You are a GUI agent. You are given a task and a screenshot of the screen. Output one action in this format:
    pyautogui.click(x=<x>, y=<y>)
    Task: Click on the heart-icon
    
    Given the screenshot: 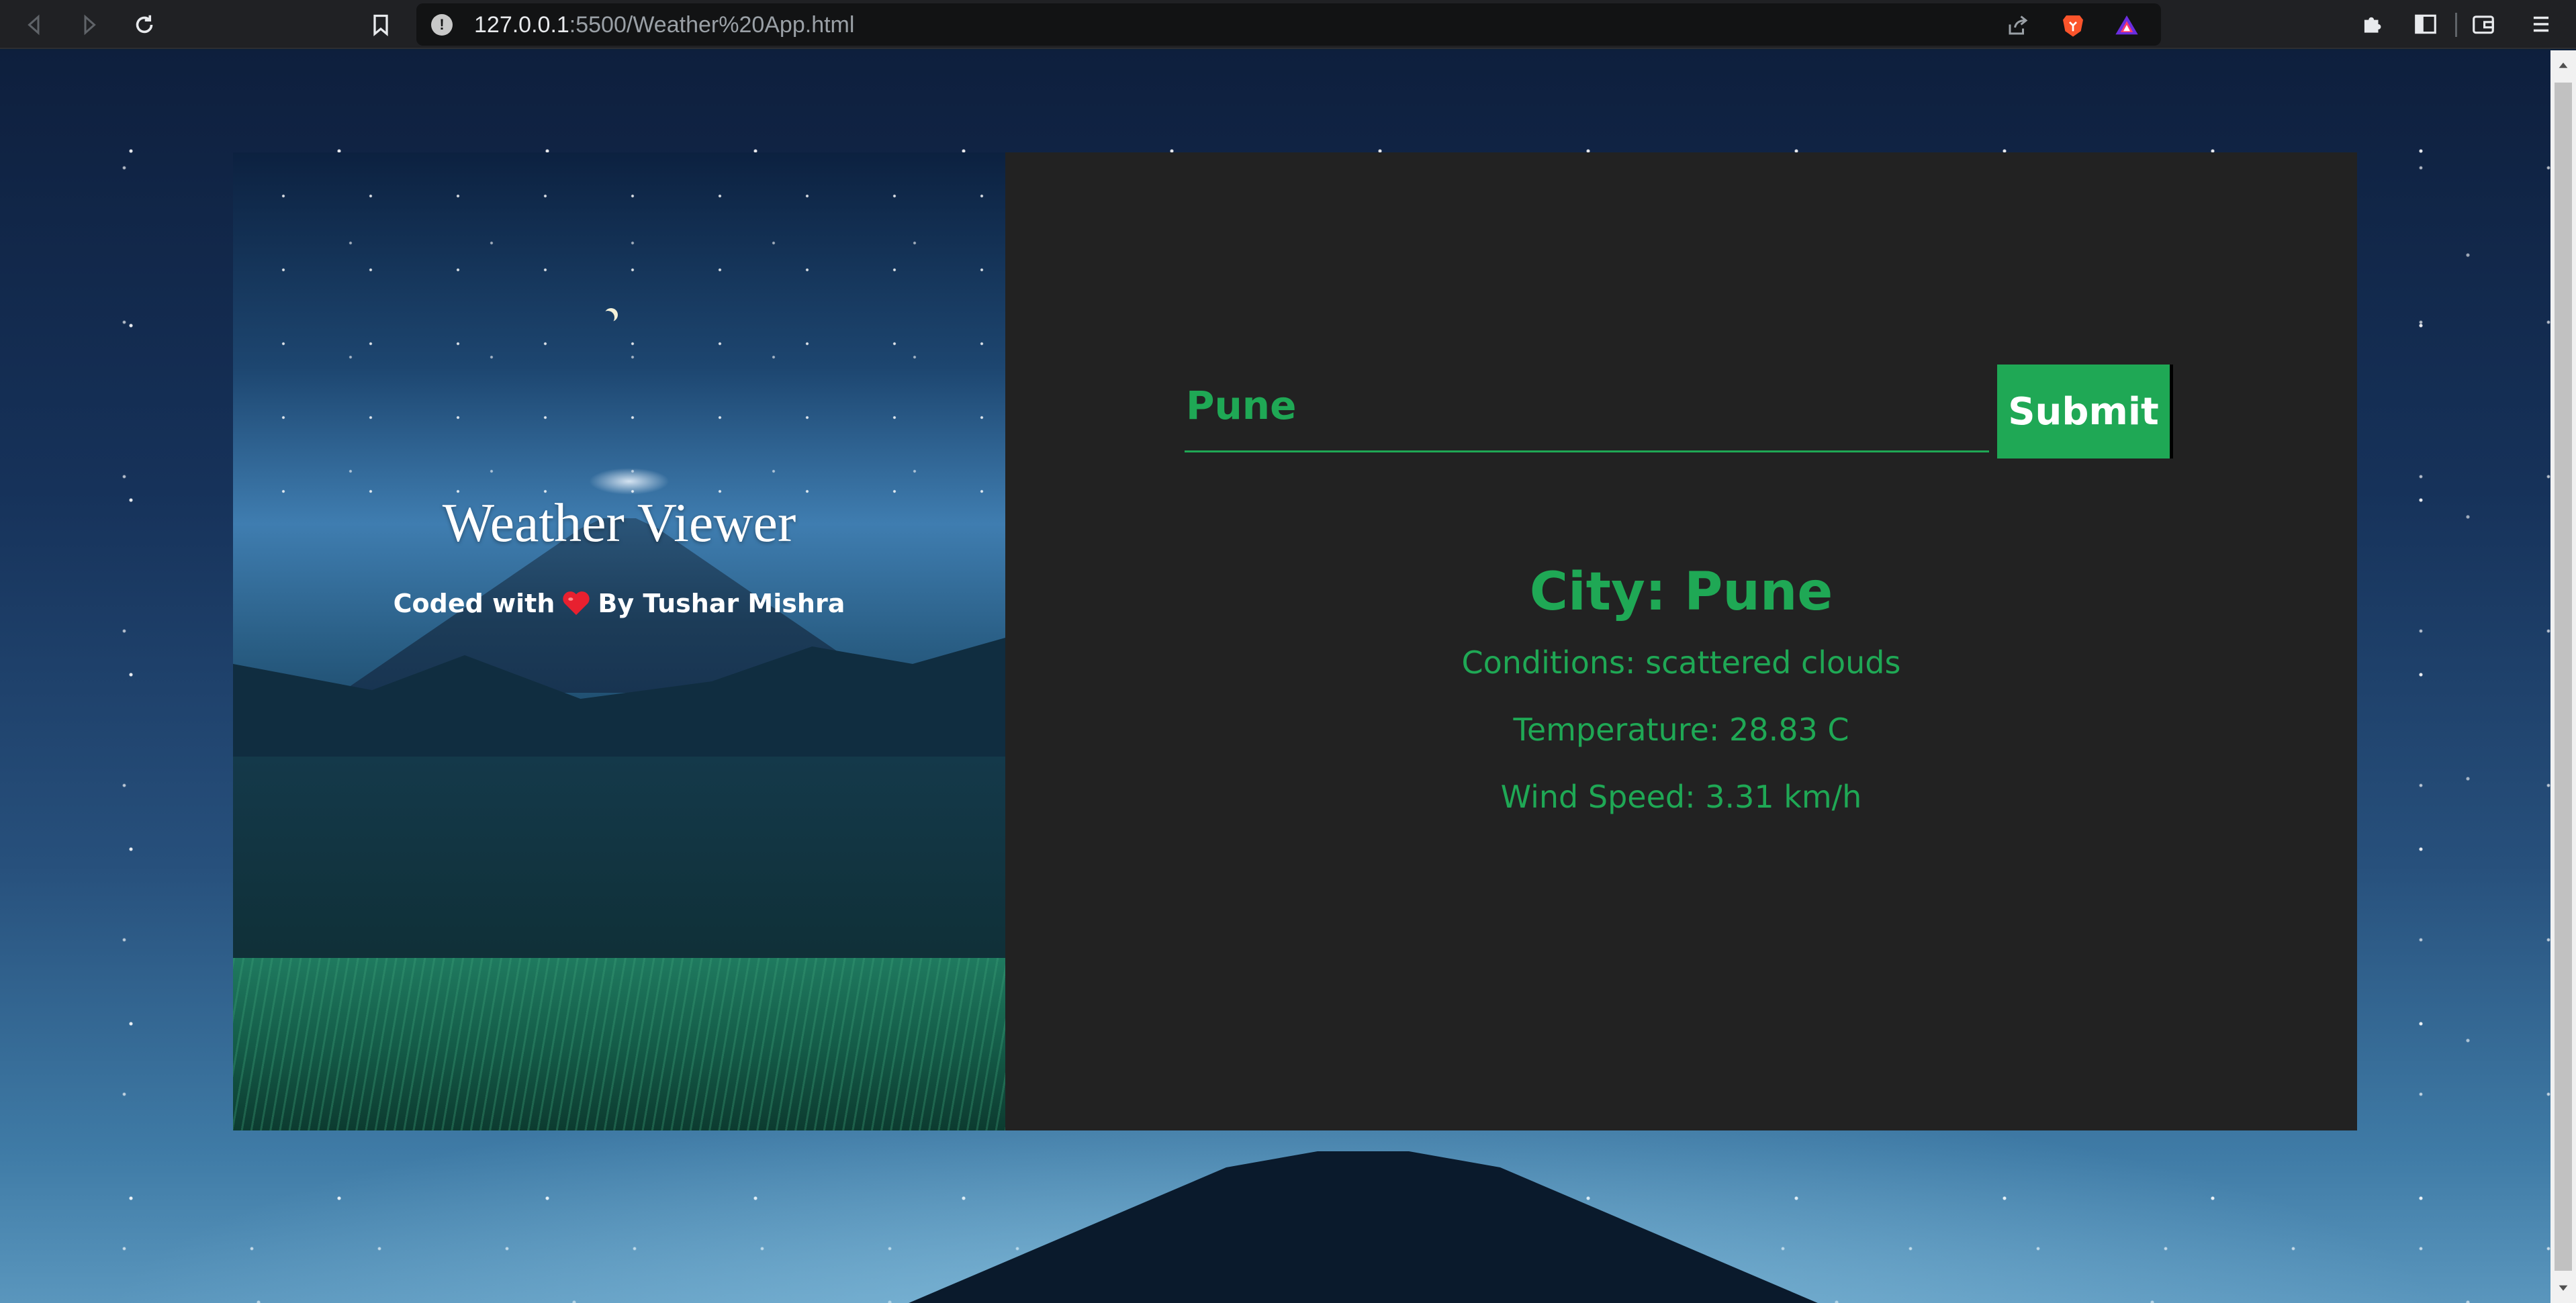 What is the action you would take?
    pyautogui.click(x=576, y=603)
    